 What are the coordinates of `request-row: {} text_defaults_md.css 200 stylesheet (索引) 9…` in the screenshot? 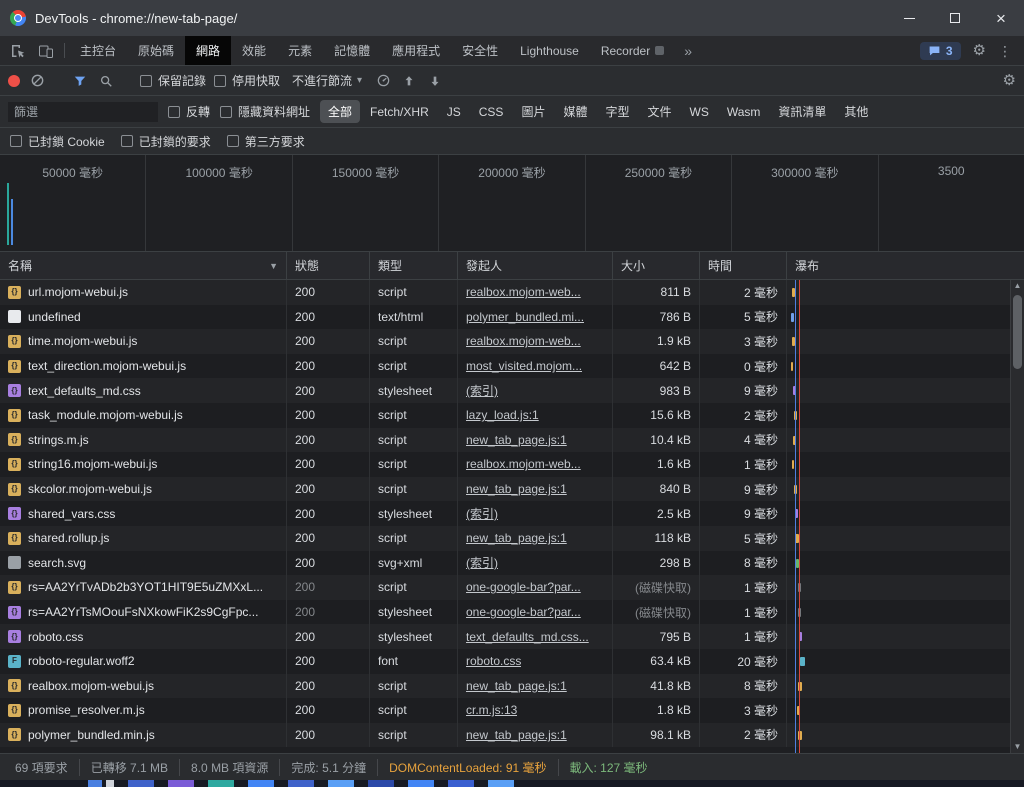 It's located at (512, 390).